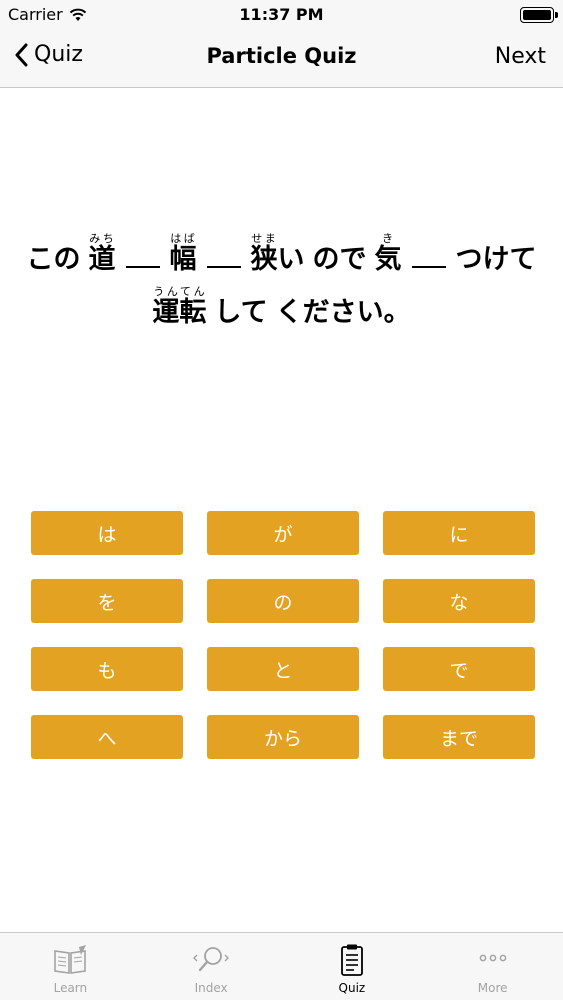 The width and height of the screenshot is (563, 1000). I want to click on tab-index: Index, so click(211, 966).